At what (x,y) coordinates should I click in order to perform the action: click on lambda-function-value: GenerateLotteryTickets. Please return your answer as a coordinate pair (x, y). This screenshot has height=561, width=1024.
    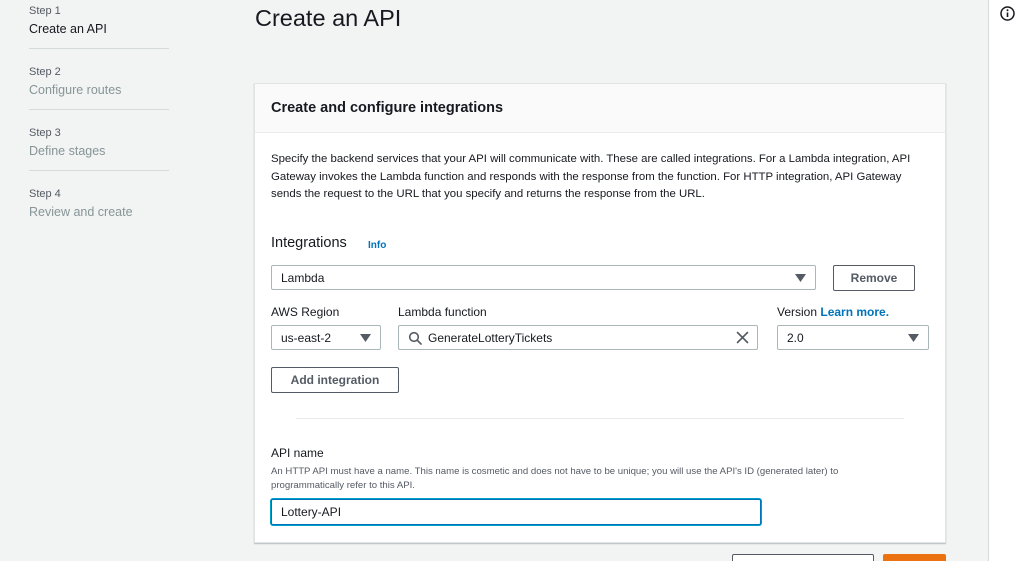
    Looking at the image, I should click on (490, 338).